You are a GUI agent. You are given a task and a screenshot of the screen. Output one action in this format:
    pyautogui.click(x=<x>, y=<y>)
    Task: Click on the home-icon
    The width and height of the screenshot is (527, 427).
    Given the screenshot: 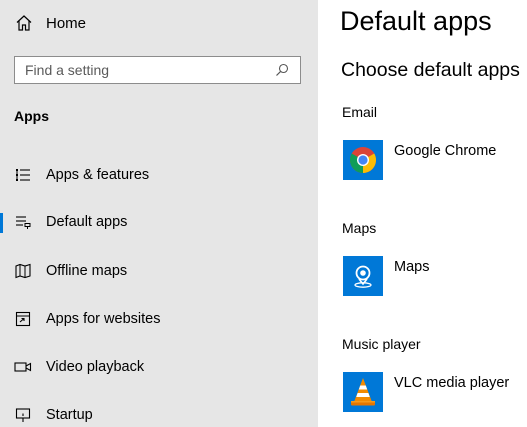 What is the action you would take?
    pyautogui.click(x=24, y=23)
    